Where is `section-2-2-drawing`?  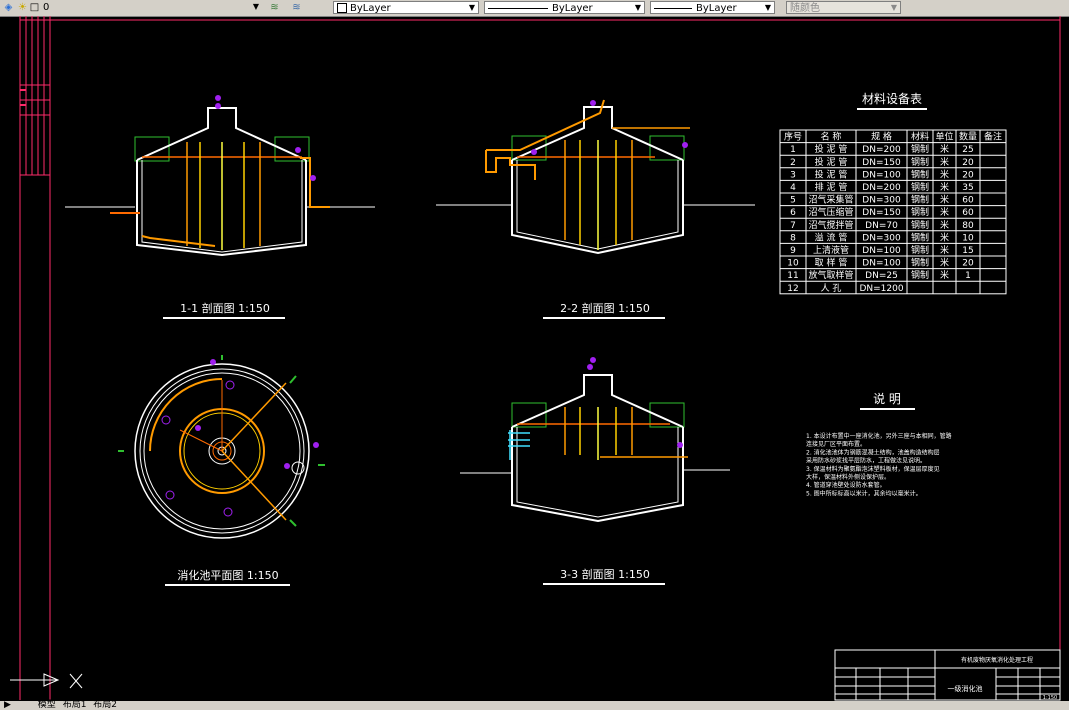 section-2-2-drawing is located at coordinates (595, 177).